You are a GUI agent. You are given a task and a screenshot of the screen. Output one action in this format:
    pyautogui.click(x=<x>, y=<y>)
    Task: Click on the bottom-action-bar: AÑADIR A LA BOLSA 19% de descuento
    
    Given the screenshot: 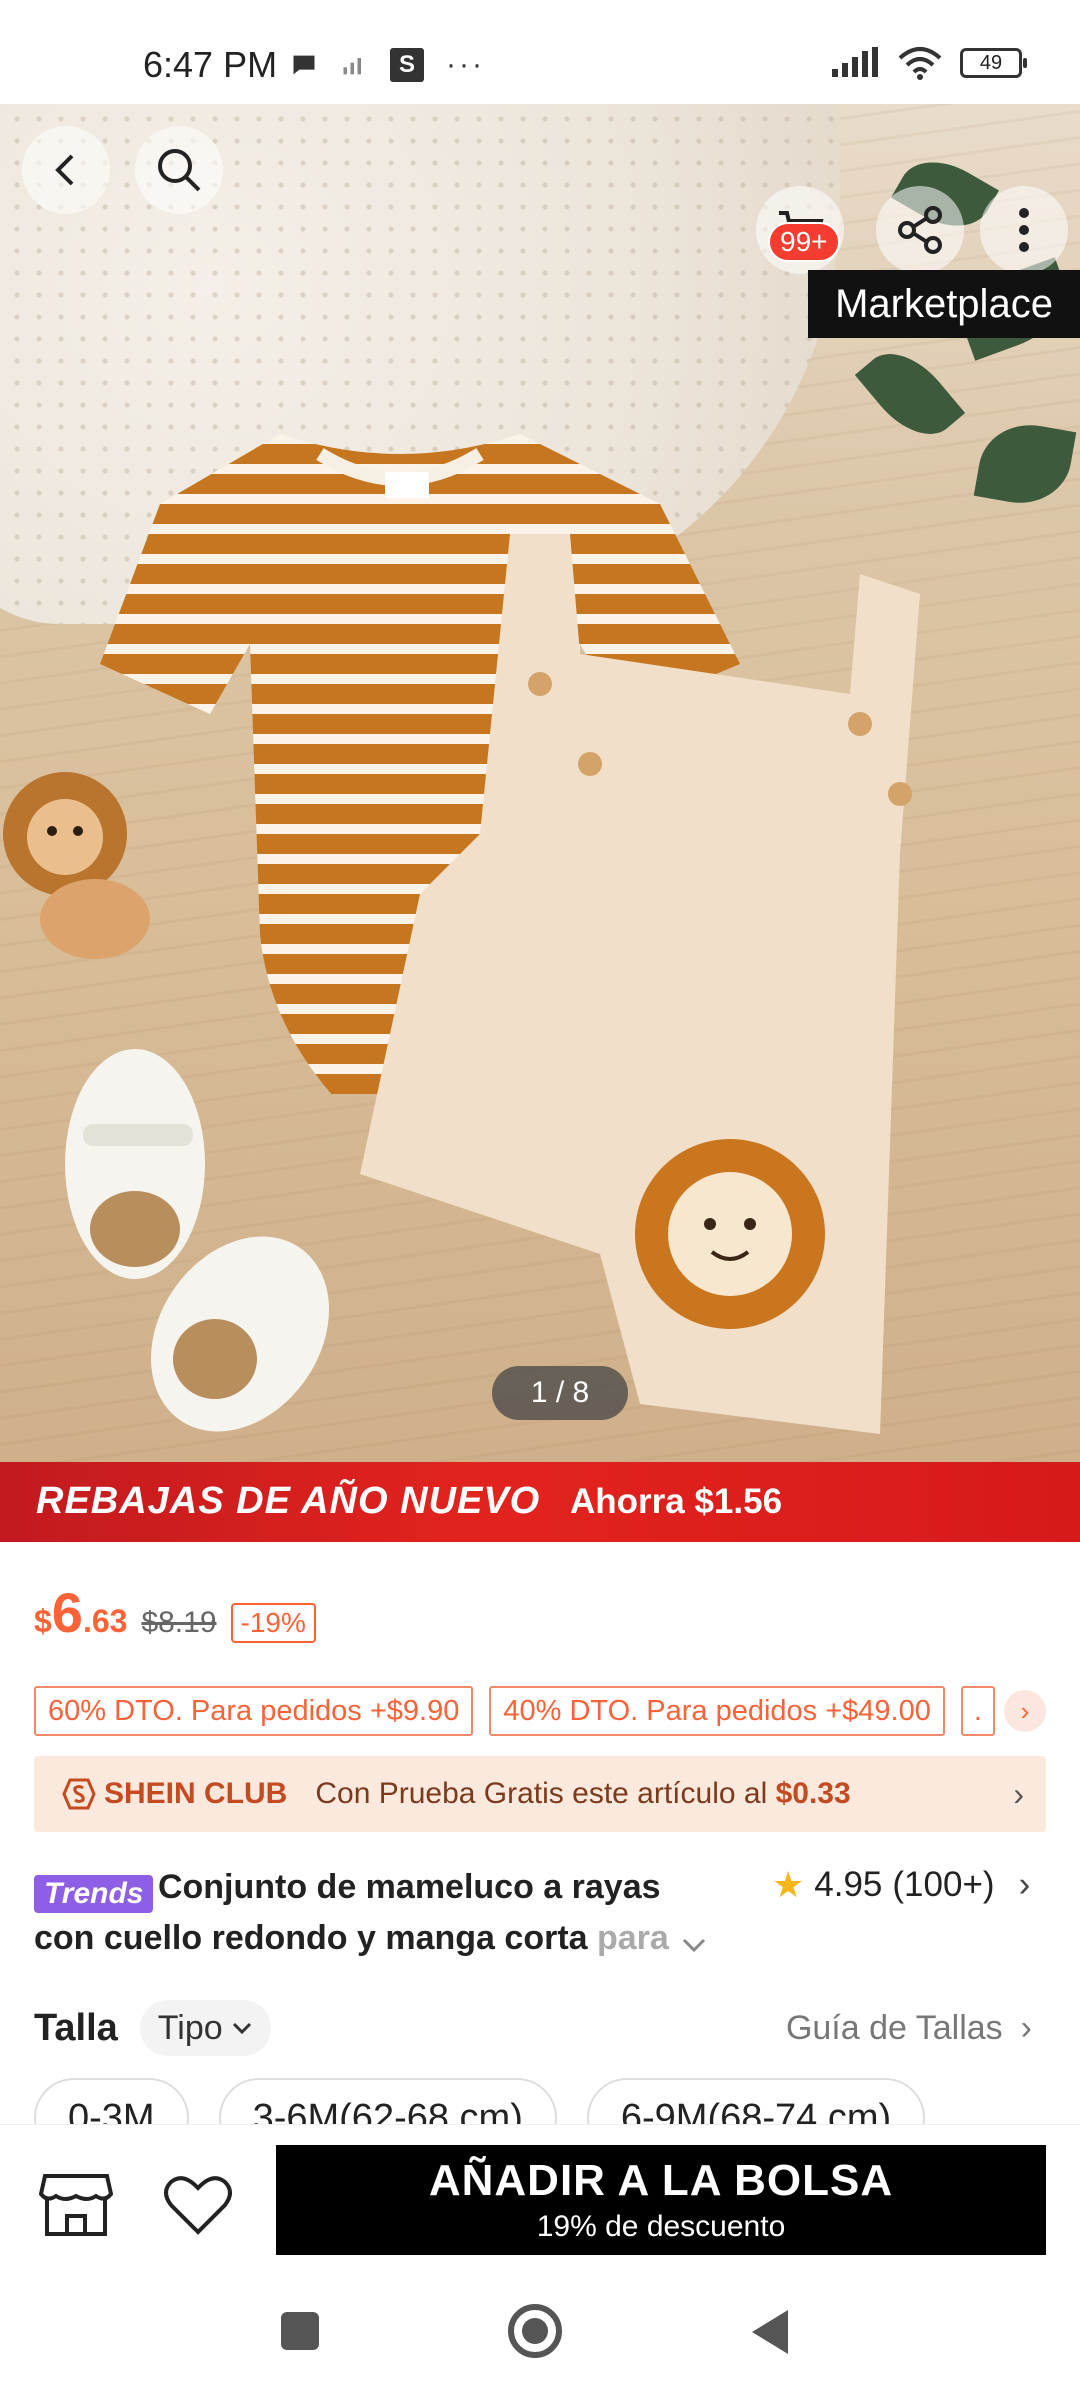 What is the action you would take?
    pyautogui.click(x=540, y=2202)
    